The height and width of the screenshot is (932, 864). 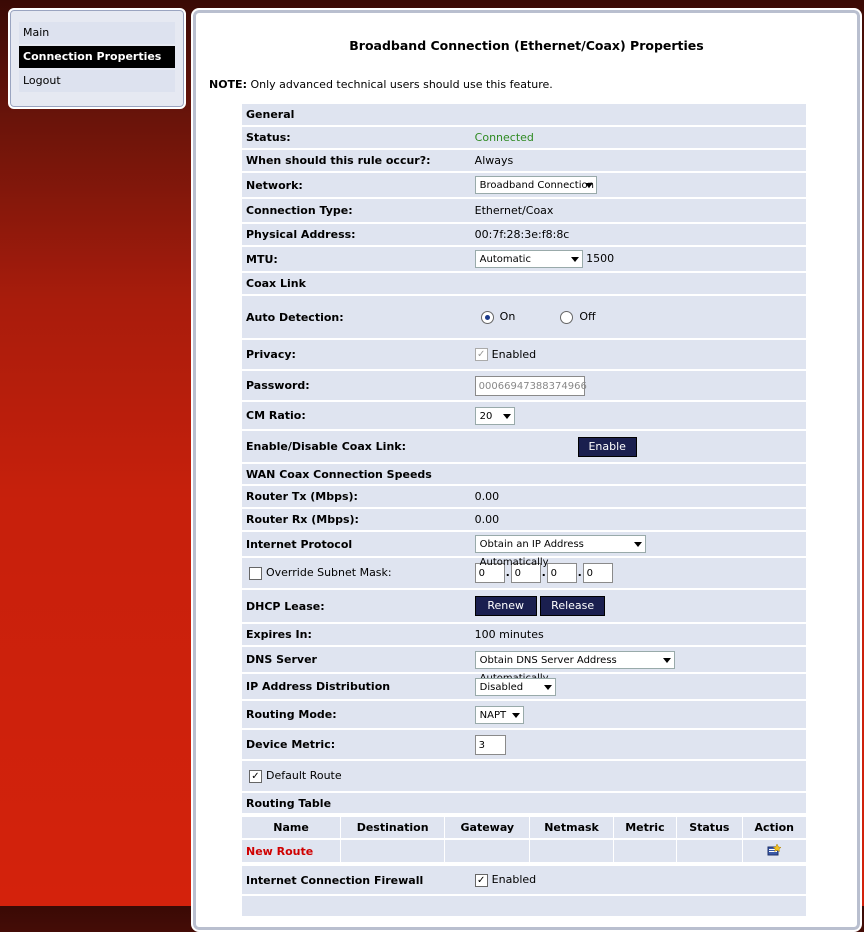 I want to click on default-route-checkbox: ✓, so click(x=255, y=776).